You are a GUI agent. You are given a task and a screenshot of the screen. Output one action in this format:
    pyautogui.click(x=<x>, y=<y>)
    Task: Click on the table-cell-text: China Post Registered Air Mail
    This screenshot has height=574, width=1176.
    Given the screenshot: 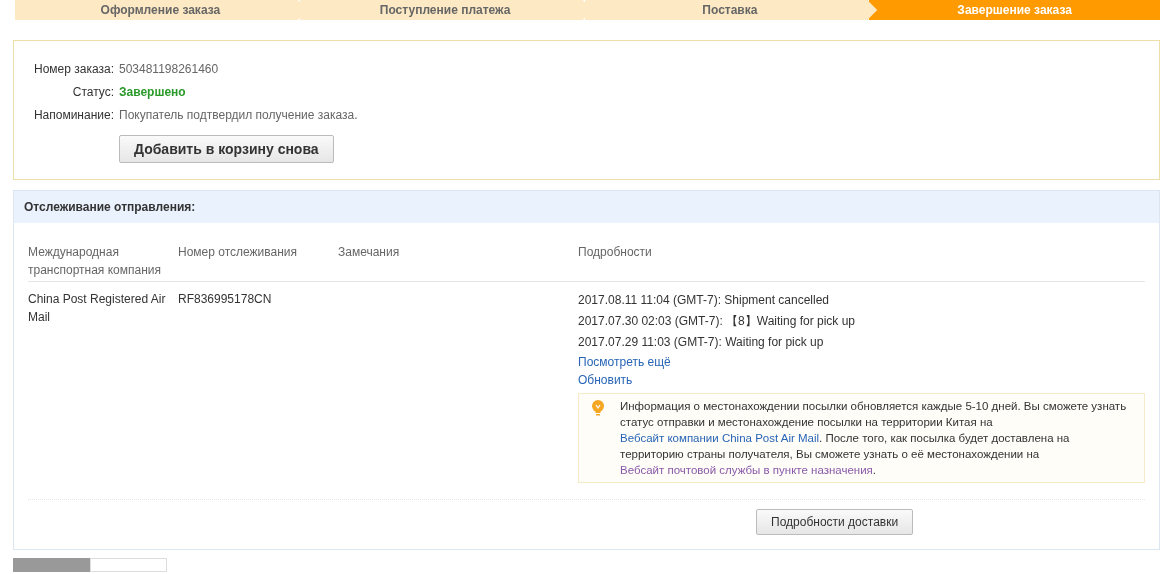 What is the action you would take?
    pyautogui.click(x=97, y=308)
    